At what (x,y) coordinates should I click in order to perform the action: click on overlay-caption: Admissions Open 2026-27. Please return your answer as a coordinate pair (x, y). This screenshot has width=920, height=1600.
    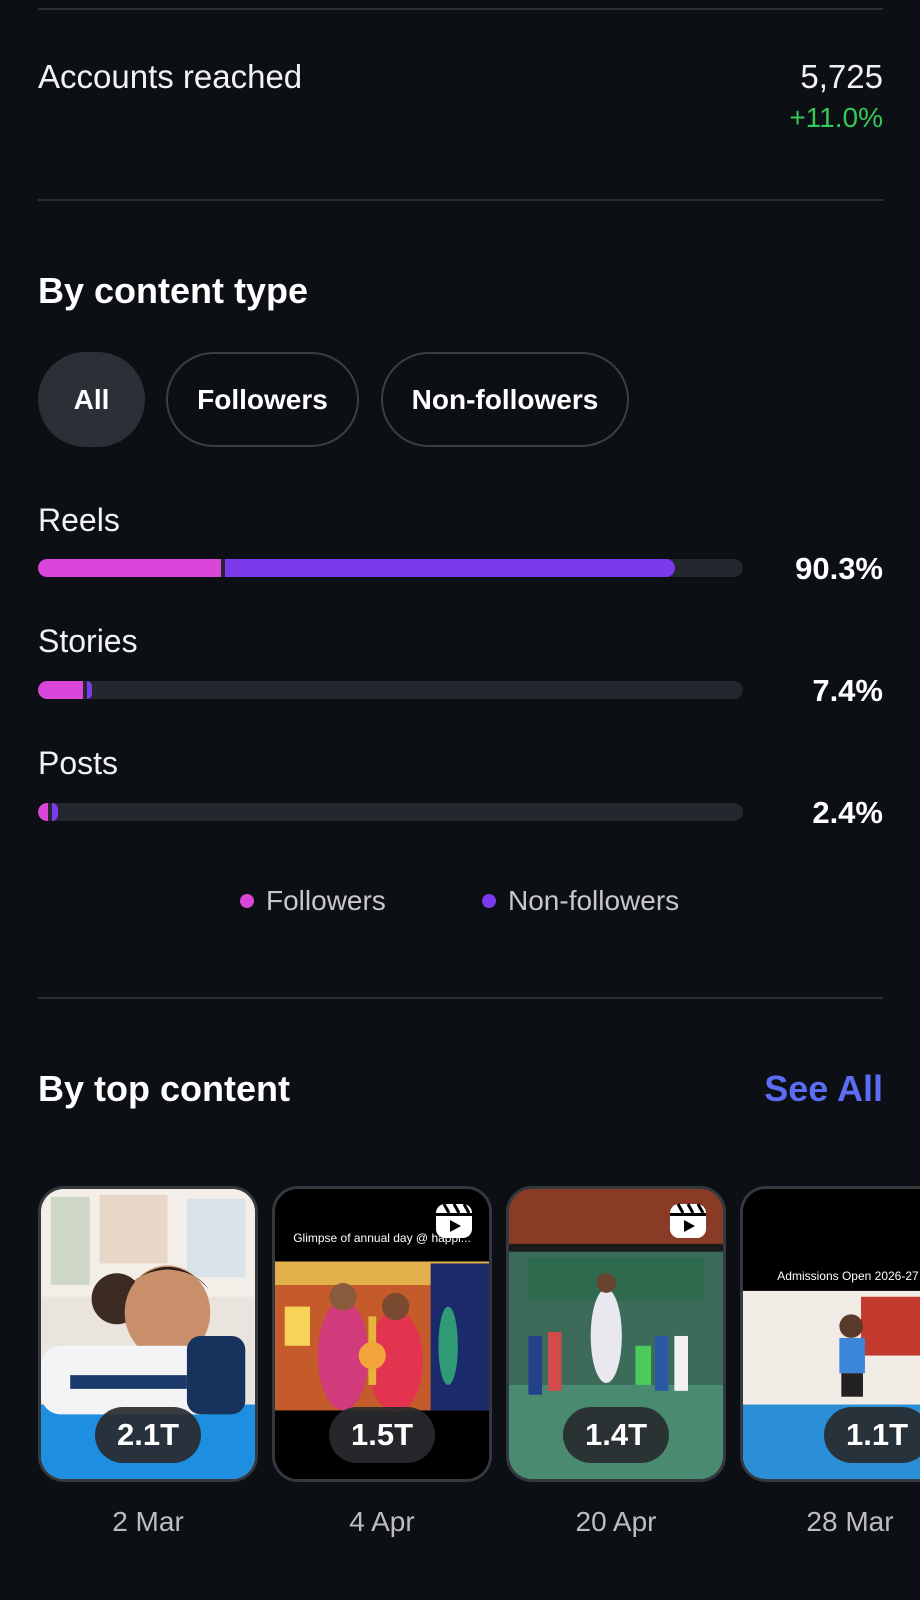
    Looking at the image, I should click on (848, 1276).